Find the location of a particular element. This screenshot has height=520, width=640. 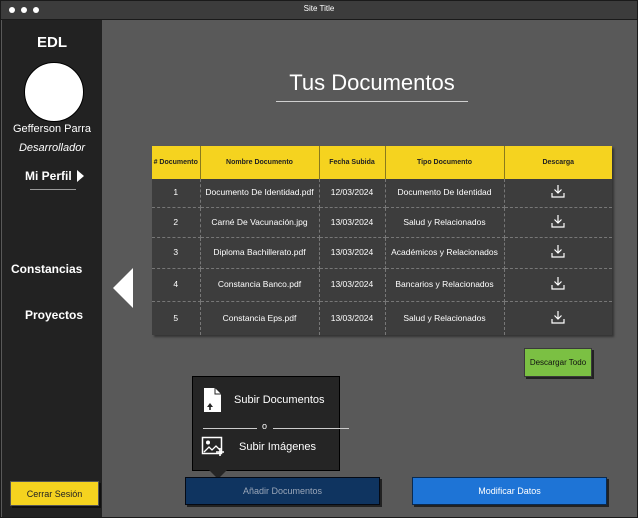

upload-images-label: Subir Imágenes is located at coordinates (278, 447).